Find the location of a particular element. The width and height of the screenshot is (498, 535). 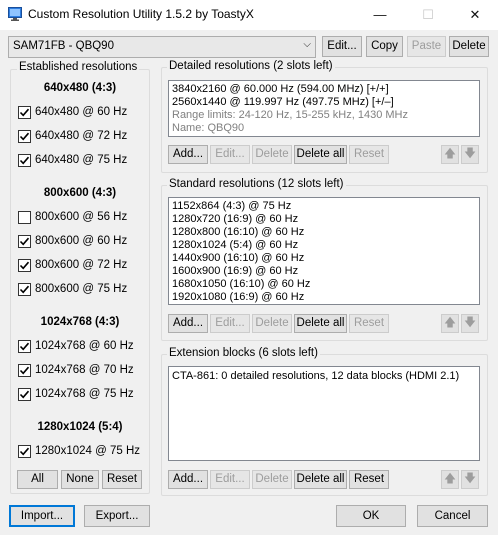

established-checkbox-row: 800x600 @ 72 Hz is located at coordinates (80, 266).